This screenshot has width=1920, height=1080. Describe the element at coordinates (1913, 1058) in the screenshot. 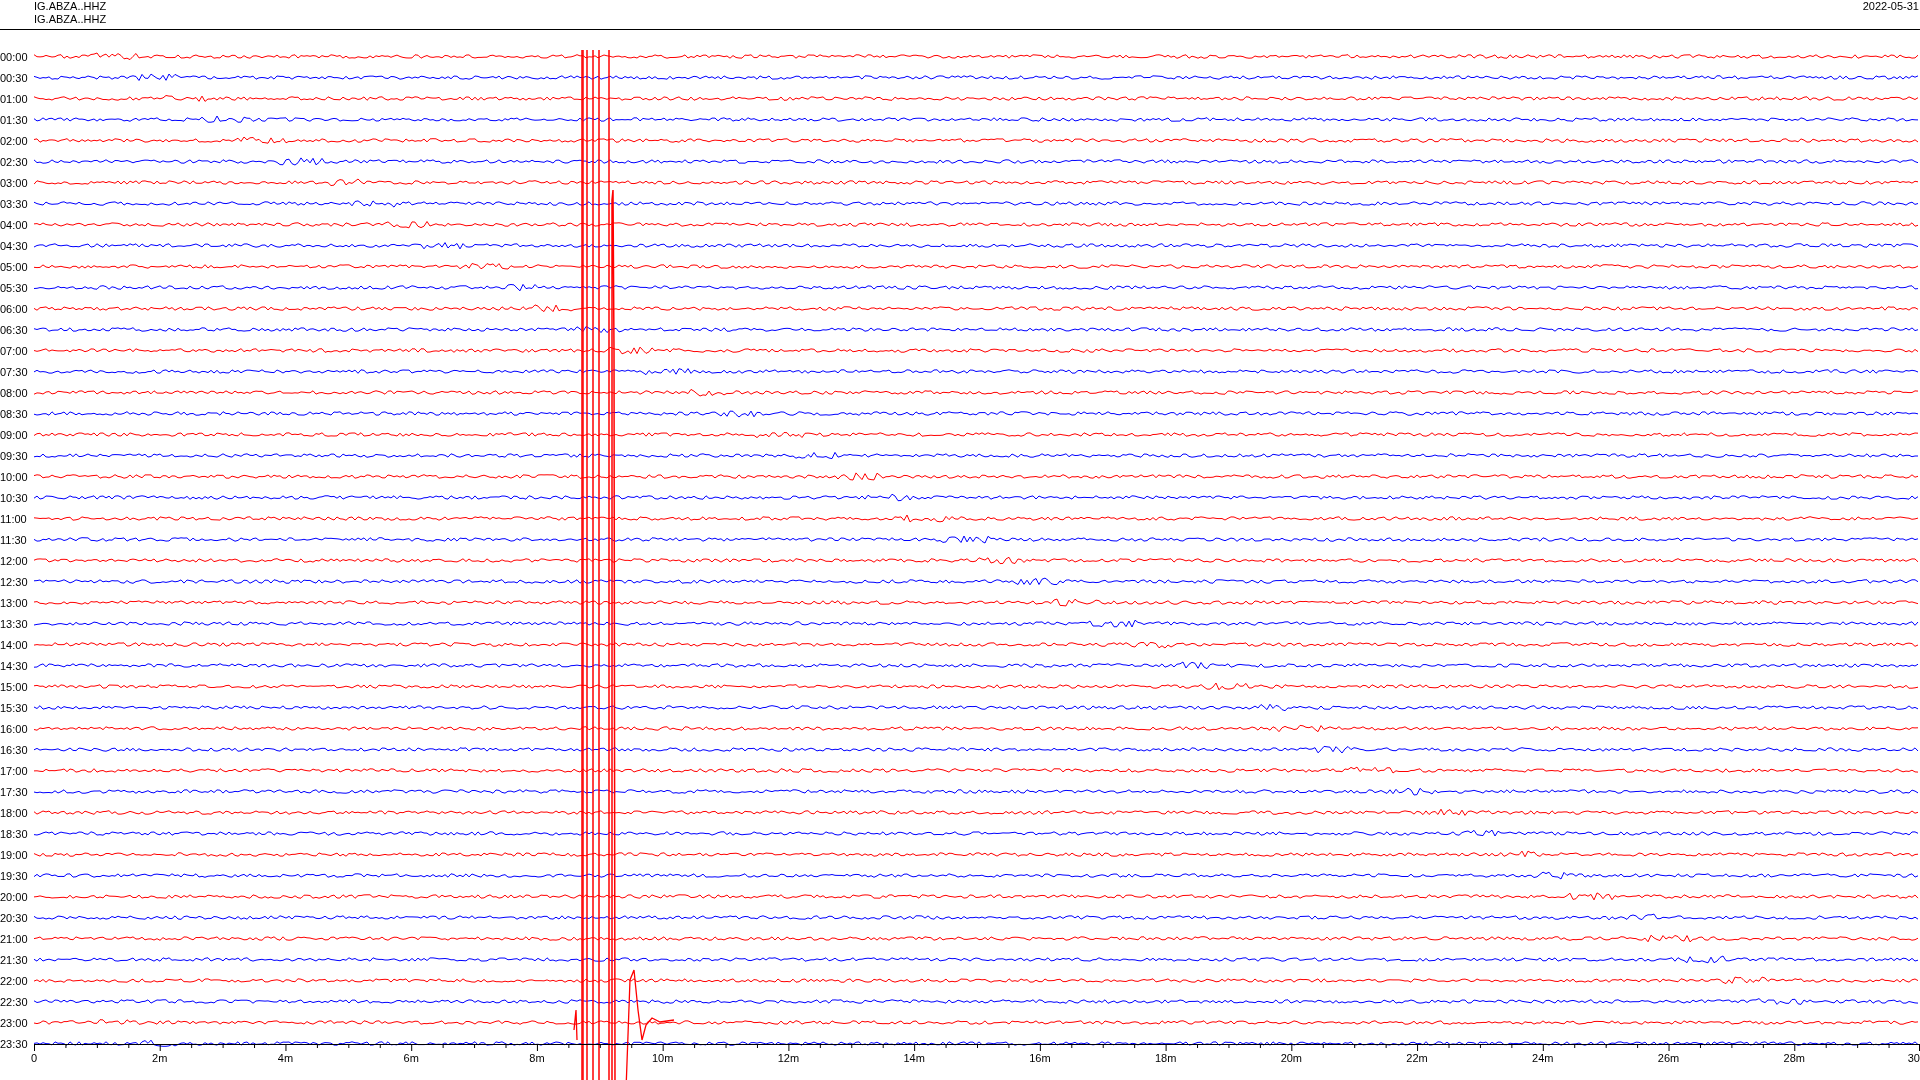

I see `tick-label: 30` at that location.